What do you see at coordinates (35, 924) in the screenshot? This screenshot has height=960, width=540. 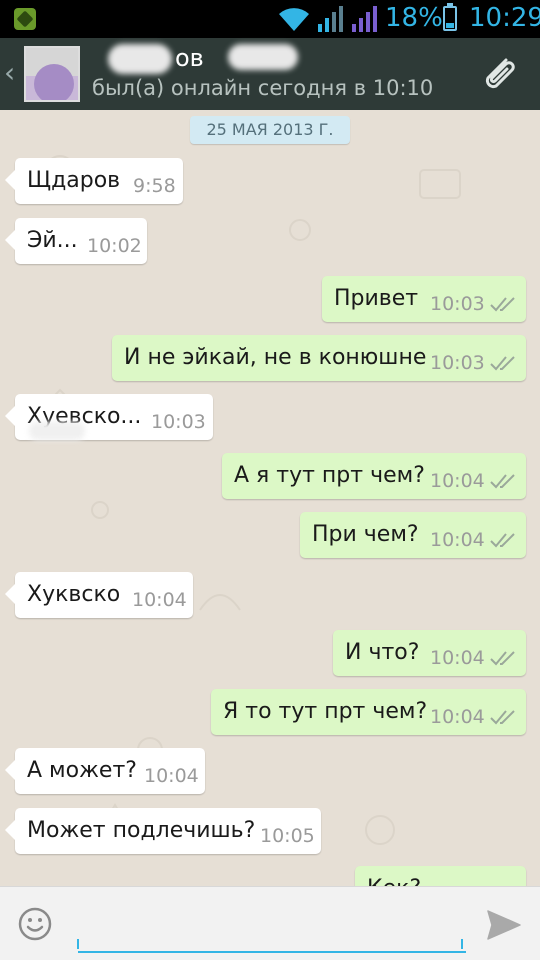 I see `smiley-icon` at bounding box center [35, 924].